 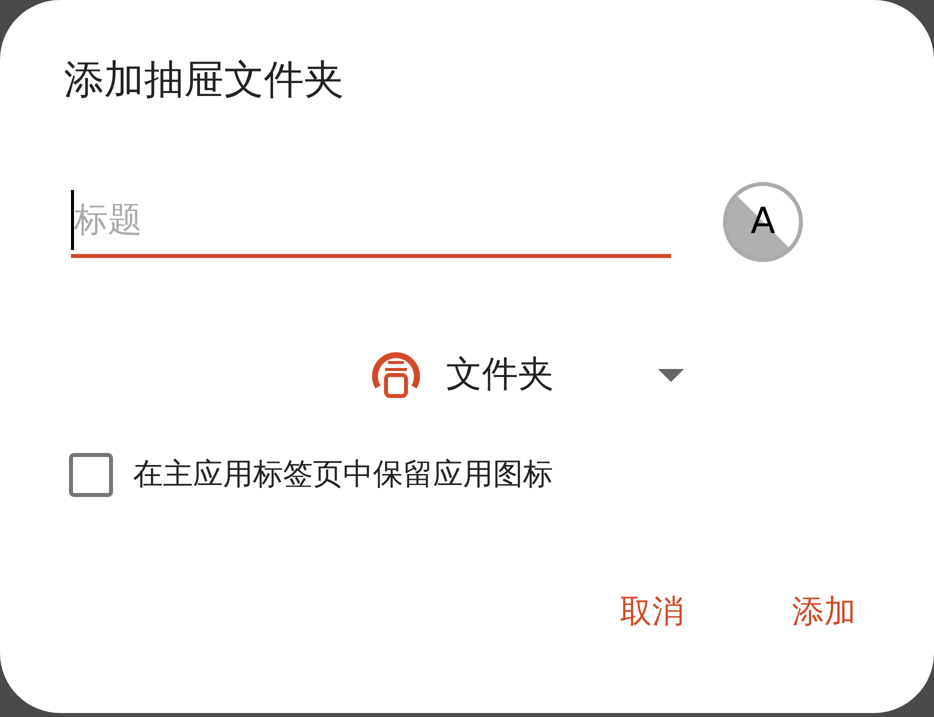 I want to click on dialog-button: 取消, so click(x=652, y=611).